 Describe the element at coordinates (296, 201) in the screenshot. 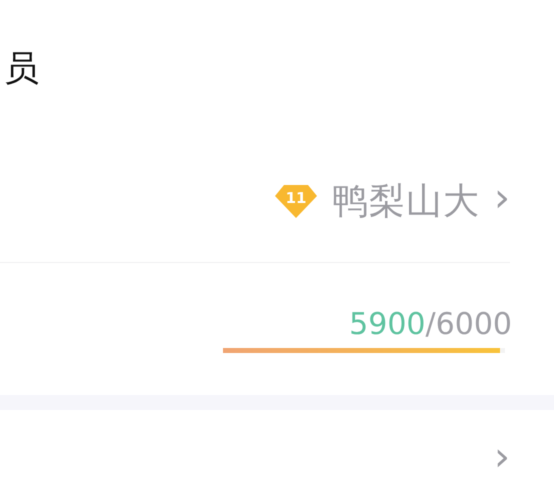

I see `level-badge: 11` at that location.